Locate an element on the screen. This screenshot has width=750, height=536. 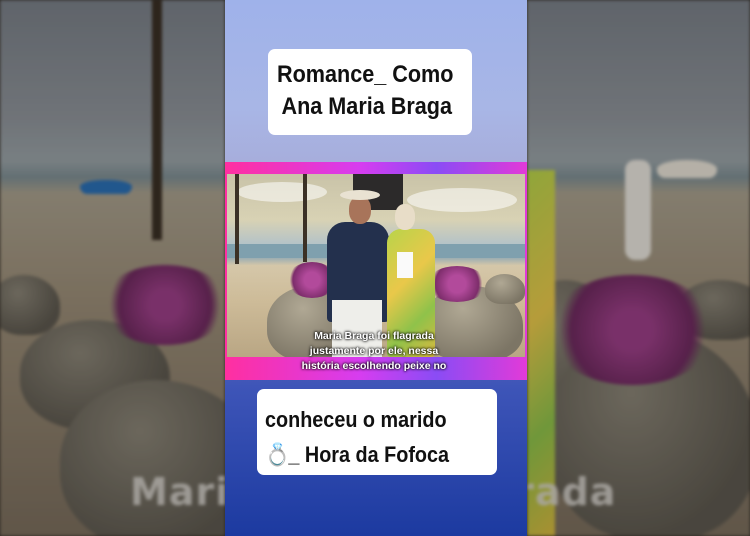
blurred-caption-right: grada is located at coordinates (572, 492).